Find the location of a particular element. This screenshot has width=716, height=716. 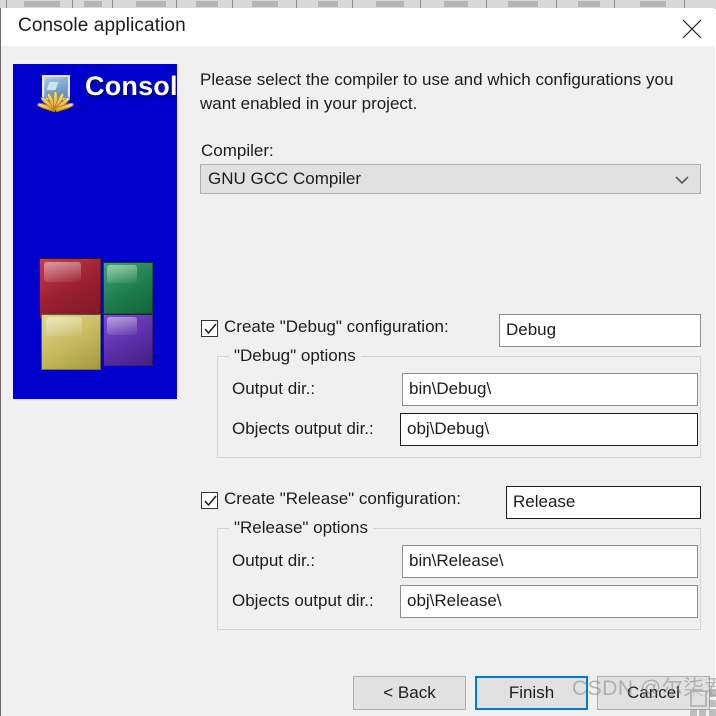

release-objects-dir-value: obj\Release\ is located at coordinates (454, 600).